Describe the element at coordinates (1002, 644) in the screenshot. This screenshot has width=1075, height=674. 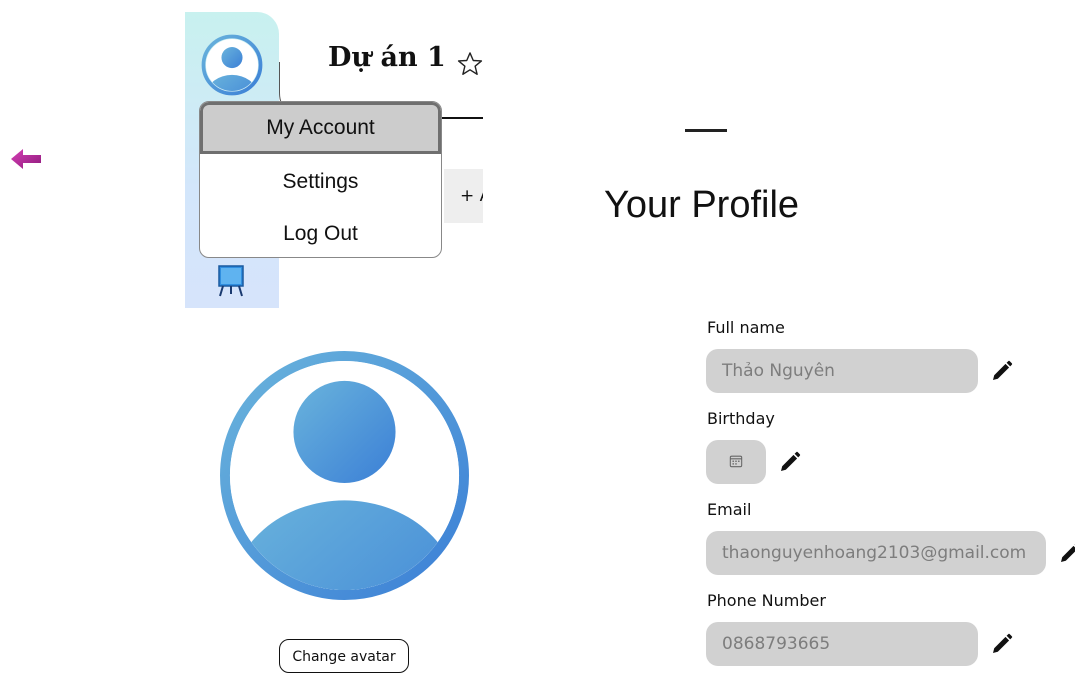
I see `edit-phone-pencil-icon` at that location.